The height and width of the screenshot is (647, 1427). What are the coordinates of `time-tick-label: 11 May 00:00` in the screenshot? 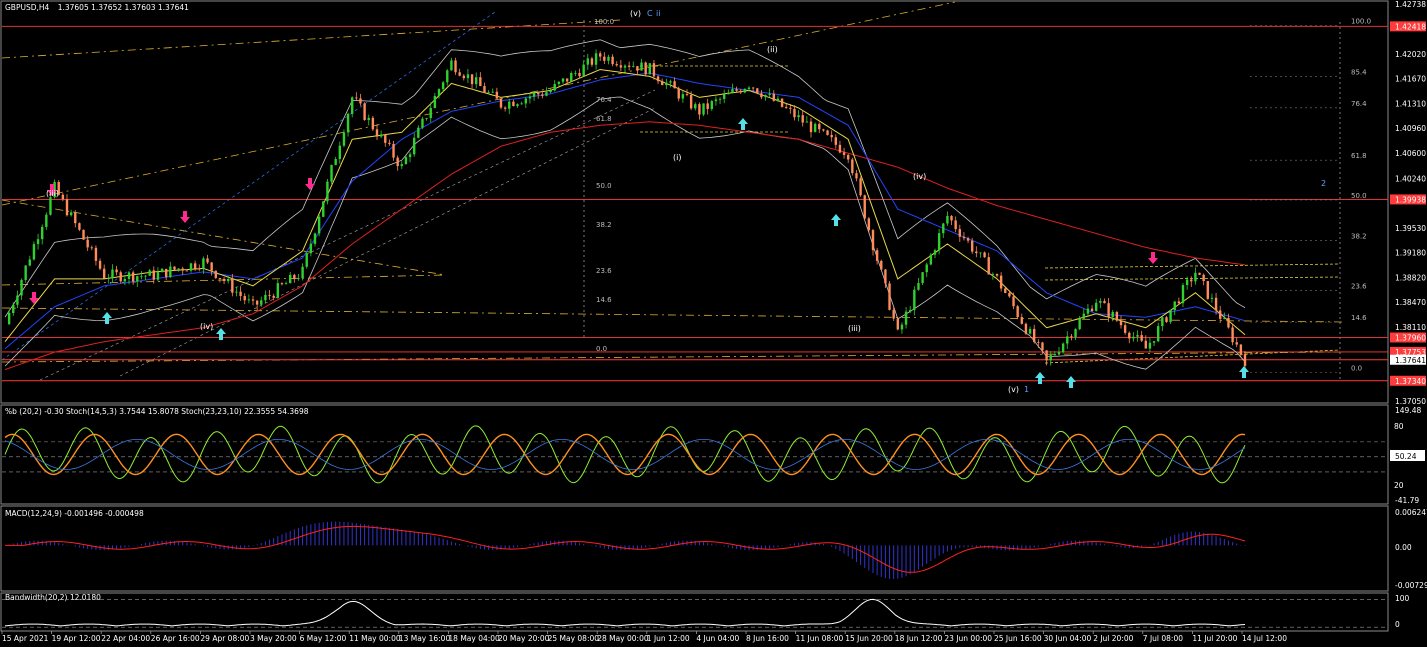 It's located at (375, 638).